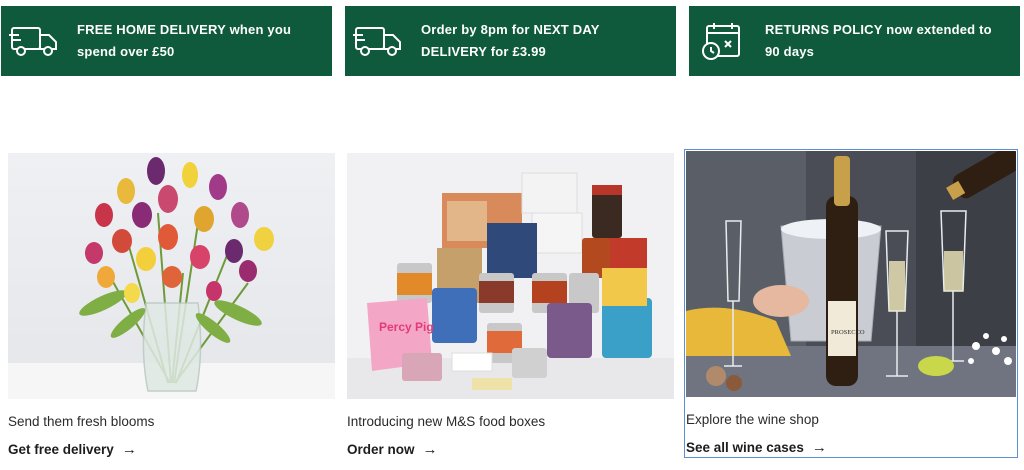  I want to click on cta-label: Get free delivery, so click(61, 449).